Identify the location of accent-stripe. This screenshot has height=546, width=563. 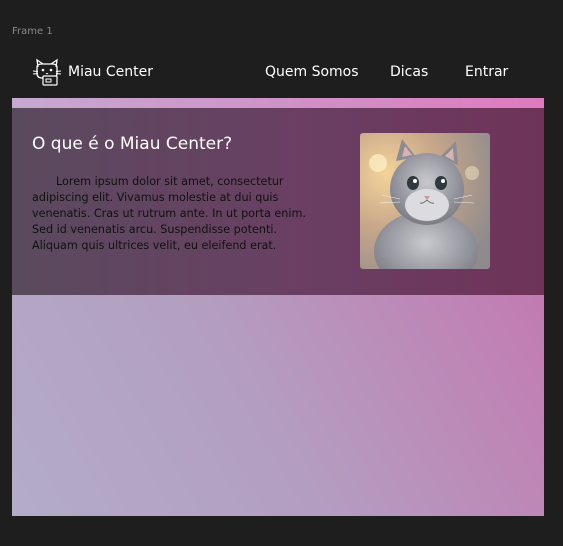
(278, 103).